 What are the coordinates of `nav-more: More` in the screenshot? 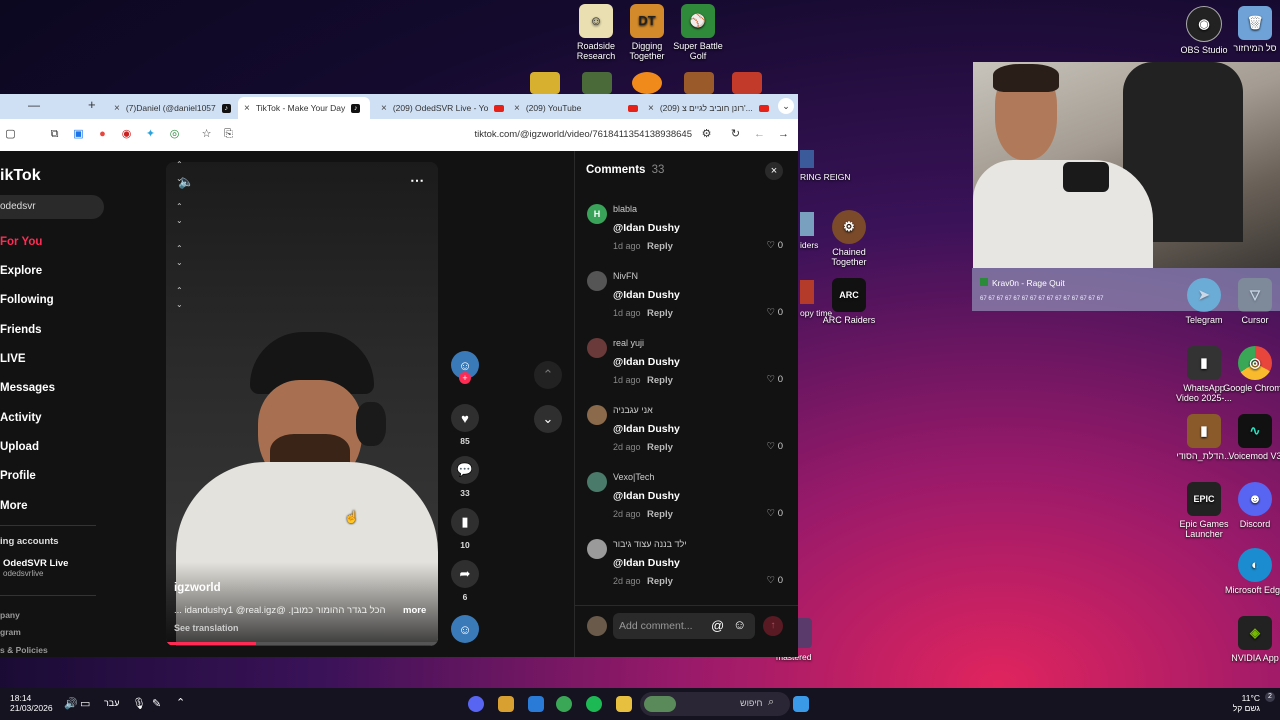 It's located at (13, 506).